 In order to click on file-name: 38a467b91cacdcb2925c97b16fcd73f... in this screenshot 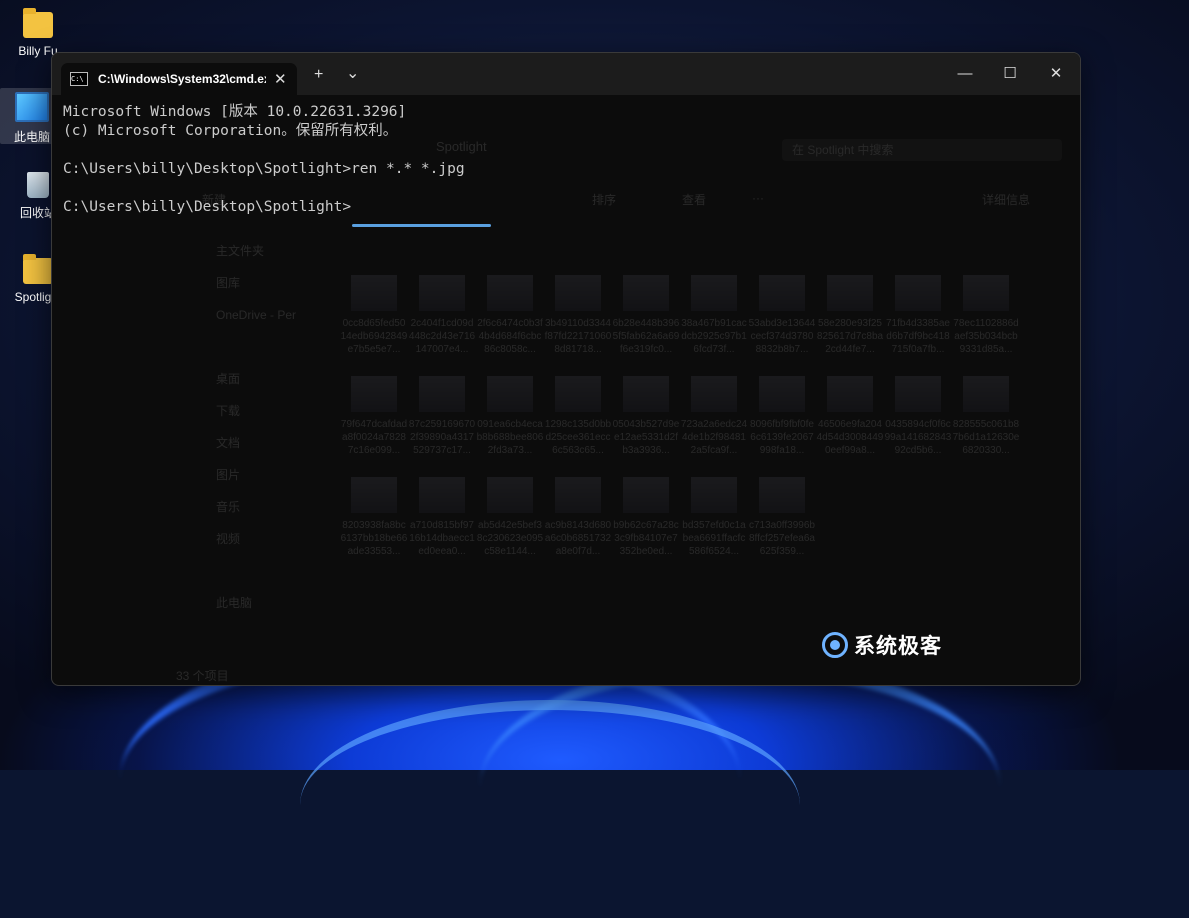, I will do `click(714, 336)`.